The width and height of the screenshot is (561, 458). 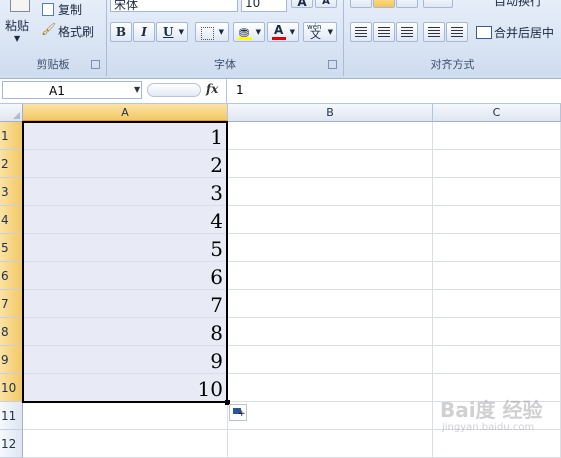 What do you see at coordinates (20, 6) in the screenshot?
I see `paste-icon` at bounding box center [20, 6].